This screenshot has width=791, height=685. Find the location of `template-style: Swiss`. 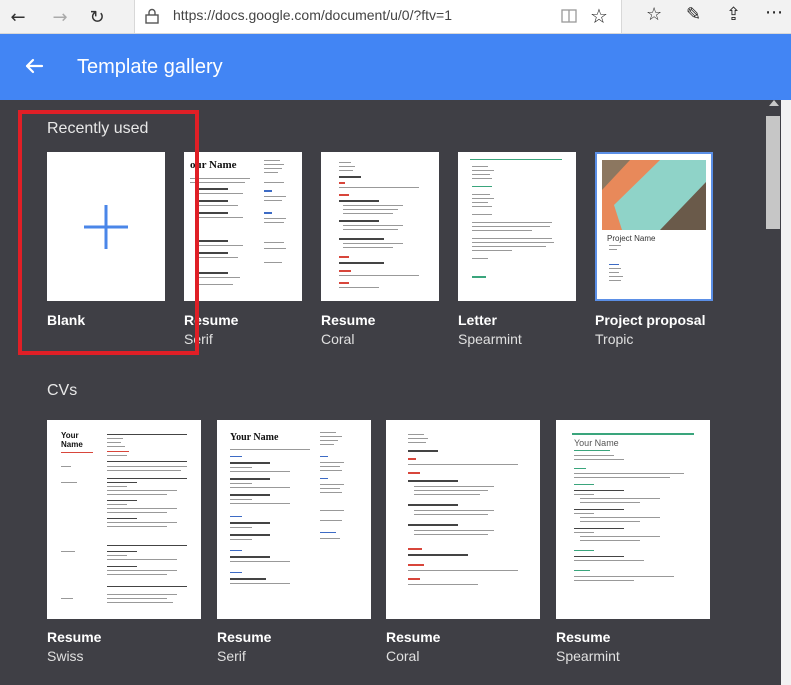

template-style: Swiss is located at coordinates (65, 656).